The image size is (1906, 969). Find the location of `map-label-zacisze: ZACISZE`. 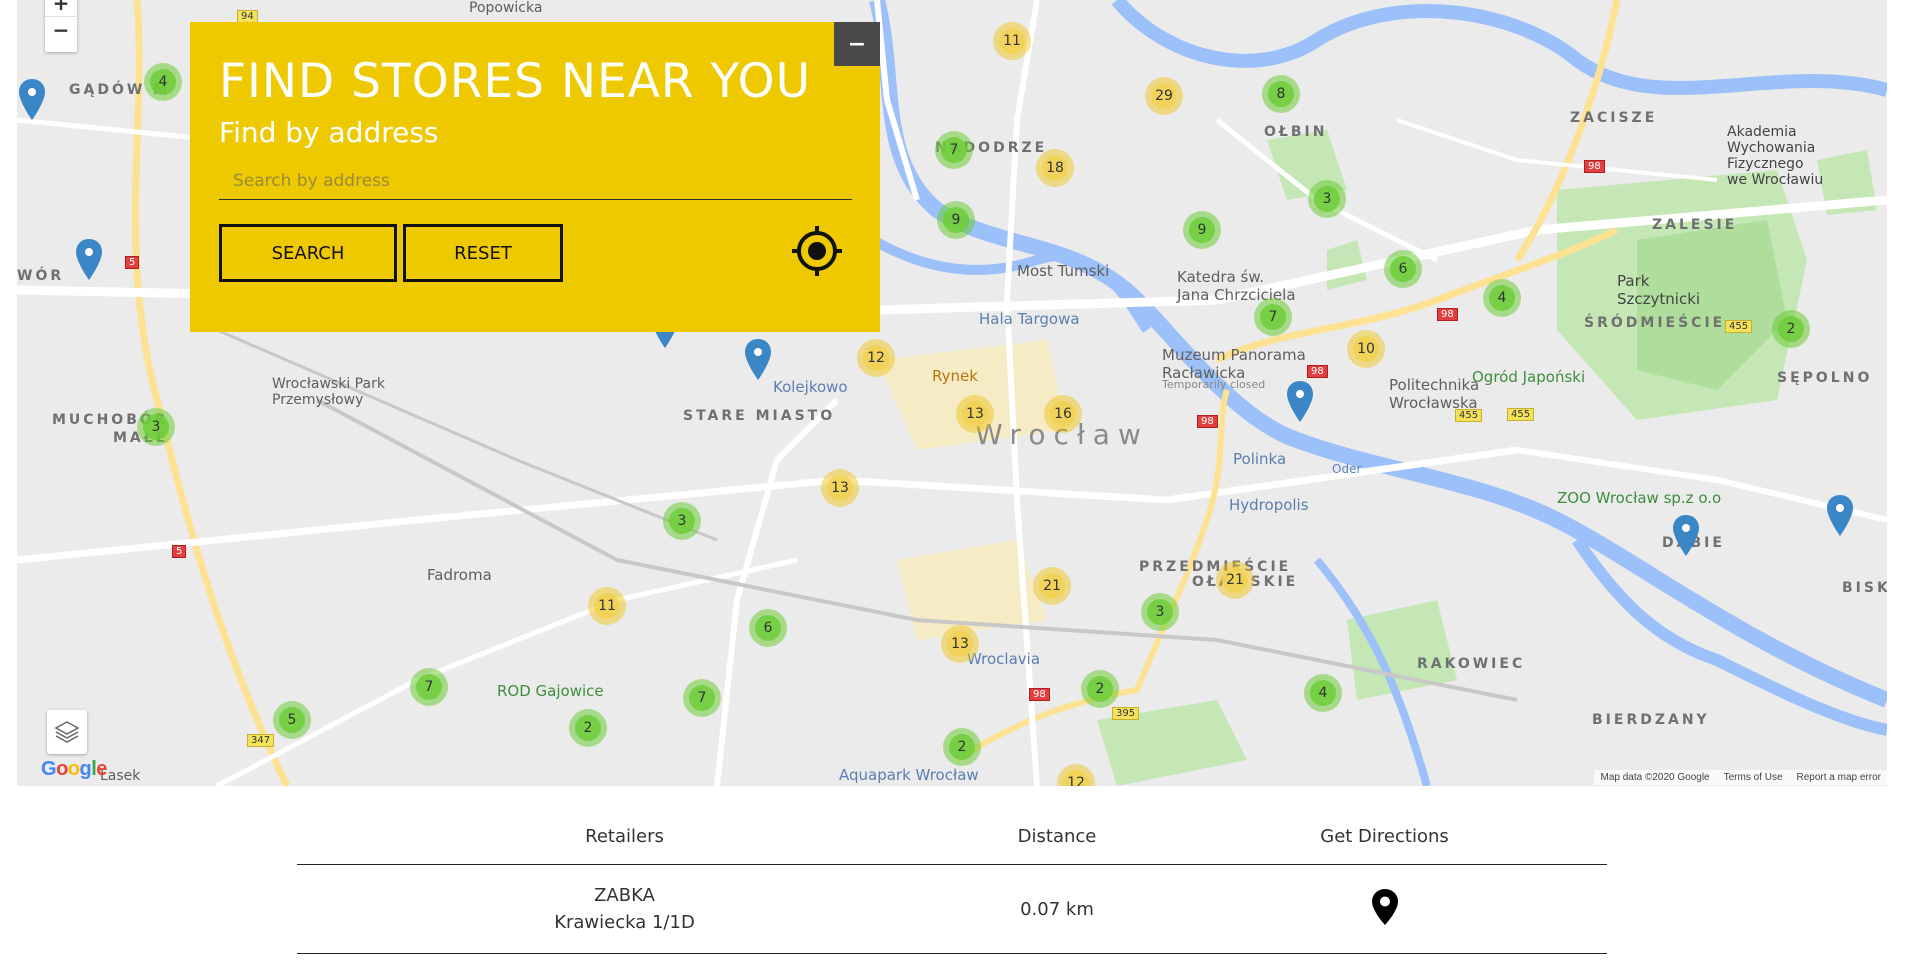

map-label-zacisze: ZACISZE is located at coordinates (1614, 118).